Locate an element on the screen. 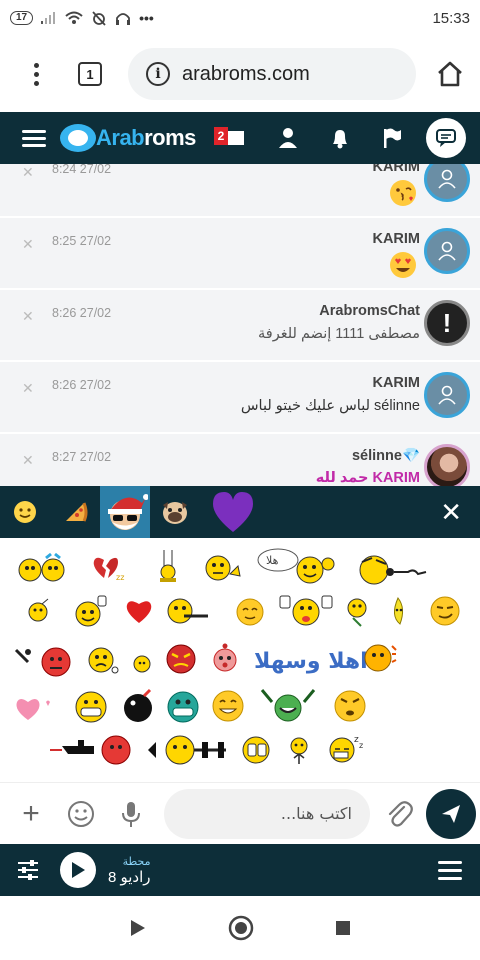  microphone-icon is located at coordinates (131, 814).